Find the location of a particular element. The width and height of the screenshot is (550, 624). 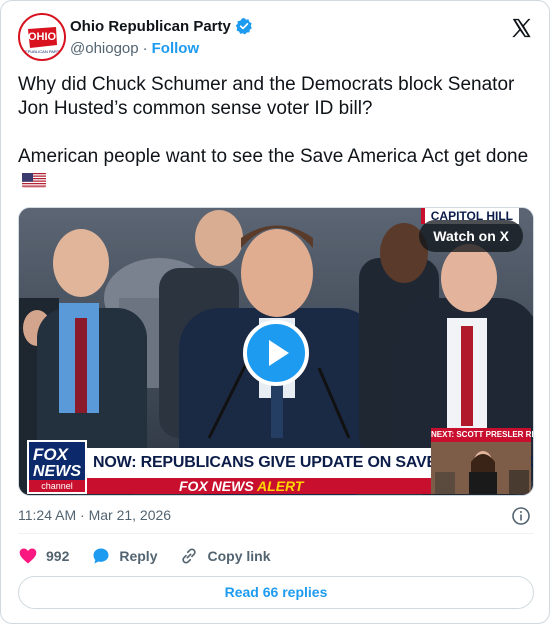

next-up-thumbnail is located at coordinates (481, 468).